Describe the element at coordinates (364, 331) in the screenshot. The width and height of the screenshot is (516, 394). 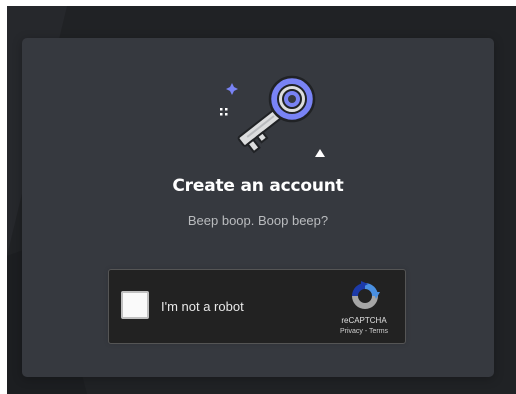
I see `recaptcha-links: Privacy - Terms` at that location.